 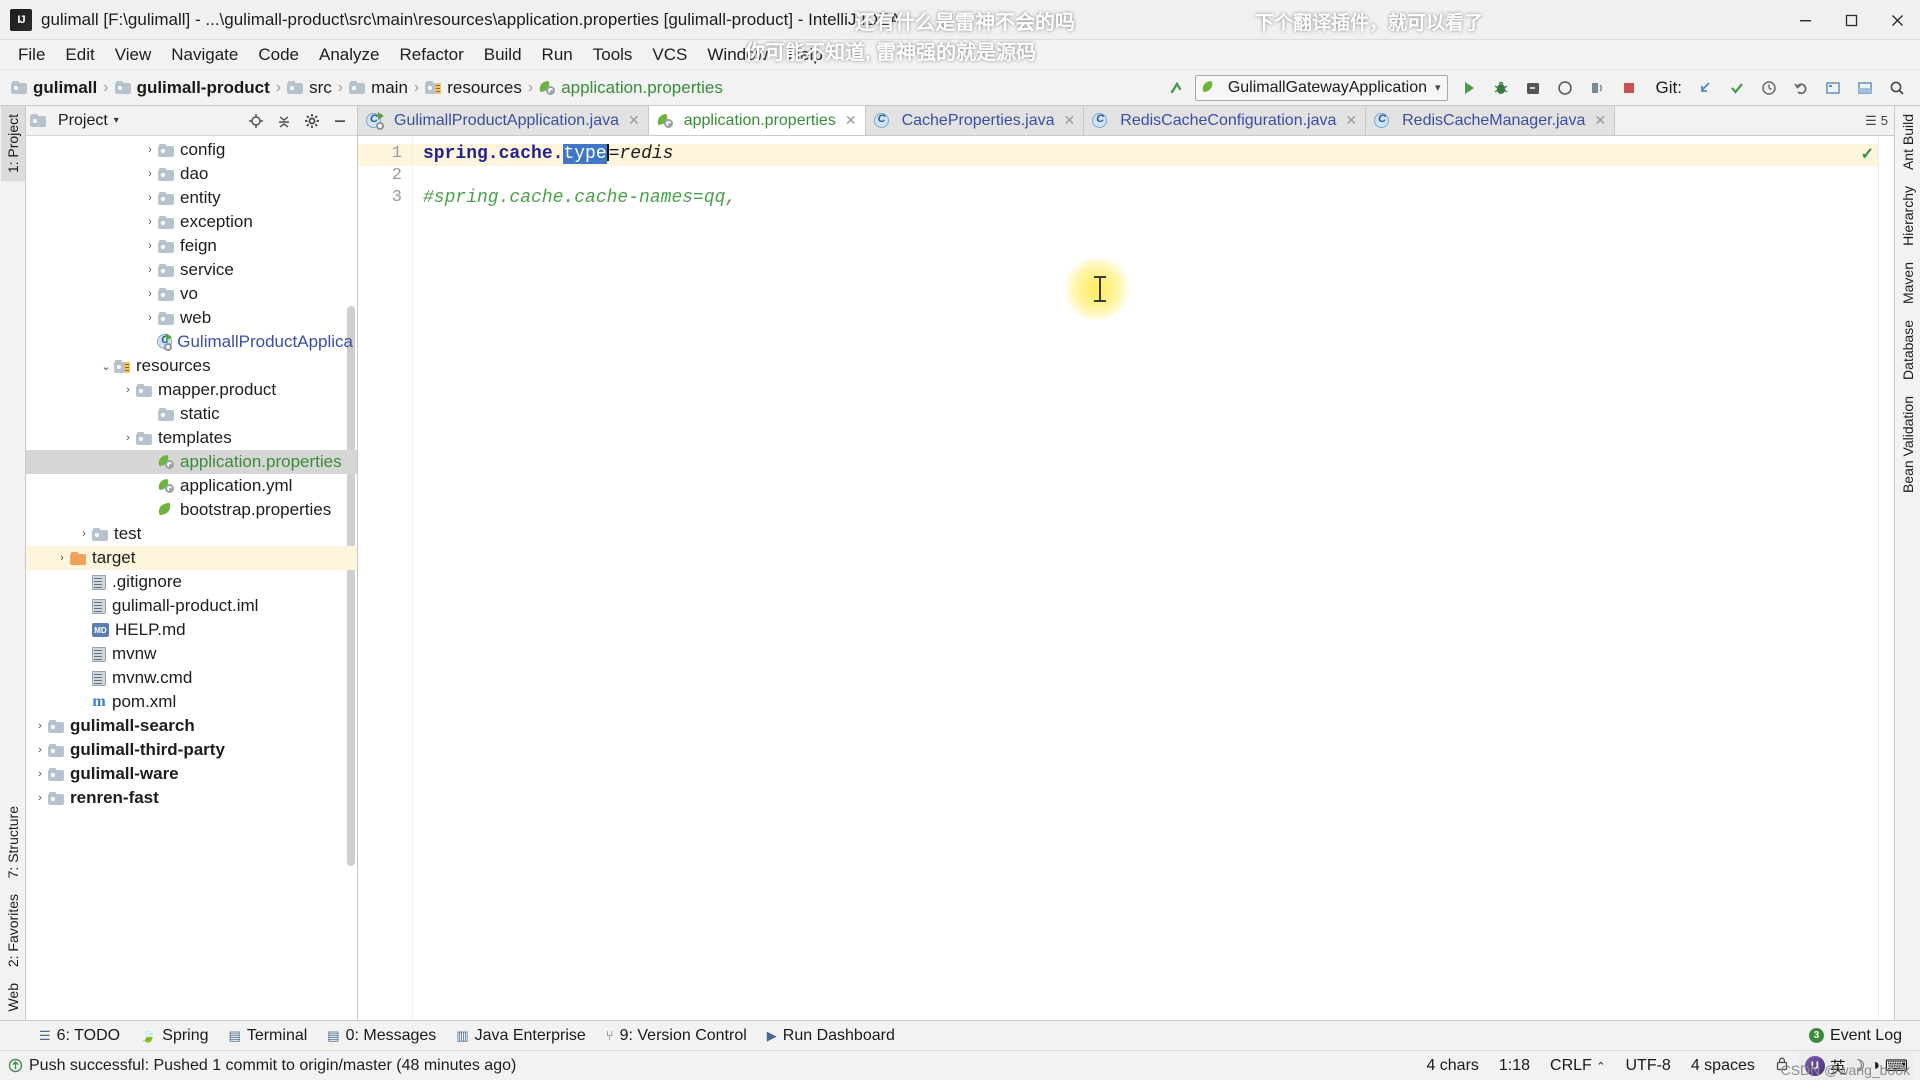 What do you see at coordinates (191, 558) in the screenshot?
I see `tree-row-target: › target` at bounding box center [191, 558].